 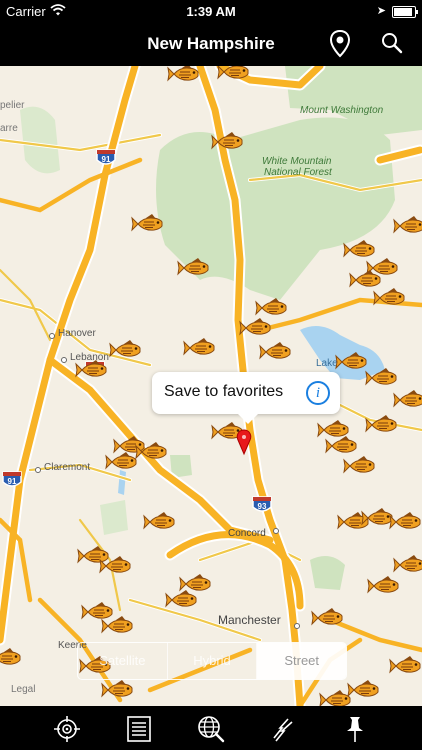 I want to click on navigation-bar: New Hampshire, so click(x=211, y=44).